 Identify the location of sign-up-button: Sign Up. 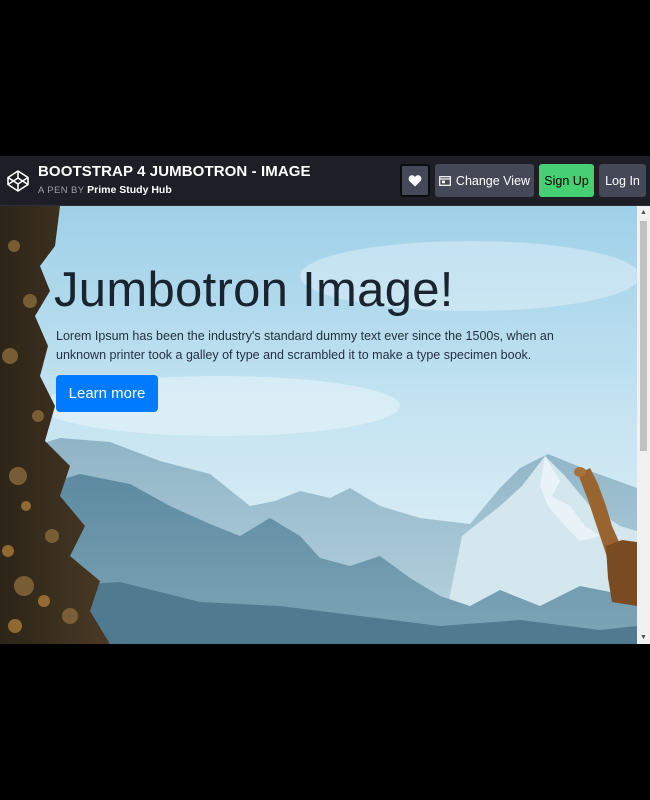
(566, 180).